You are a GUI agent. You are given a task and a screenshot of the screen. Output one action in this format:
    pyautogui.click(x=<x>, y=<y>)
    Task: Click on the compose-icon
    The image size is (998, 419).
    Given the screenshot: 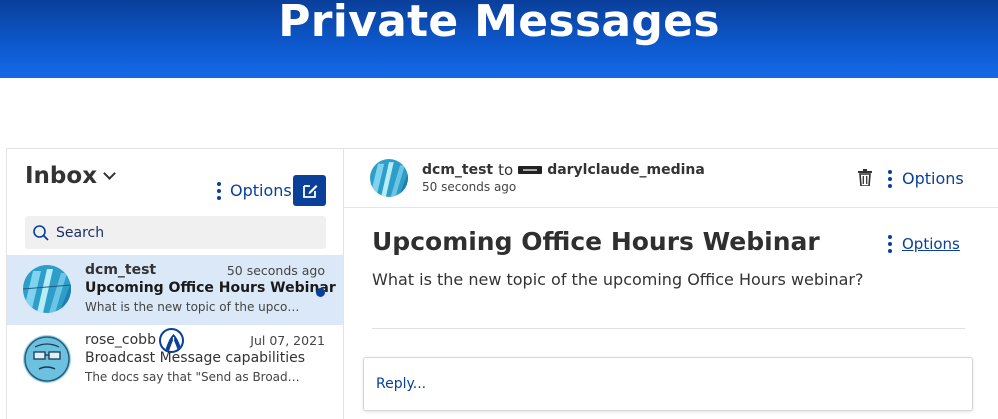 What is the action you would take?
    pyautogui.click(x=309, y=191)
    